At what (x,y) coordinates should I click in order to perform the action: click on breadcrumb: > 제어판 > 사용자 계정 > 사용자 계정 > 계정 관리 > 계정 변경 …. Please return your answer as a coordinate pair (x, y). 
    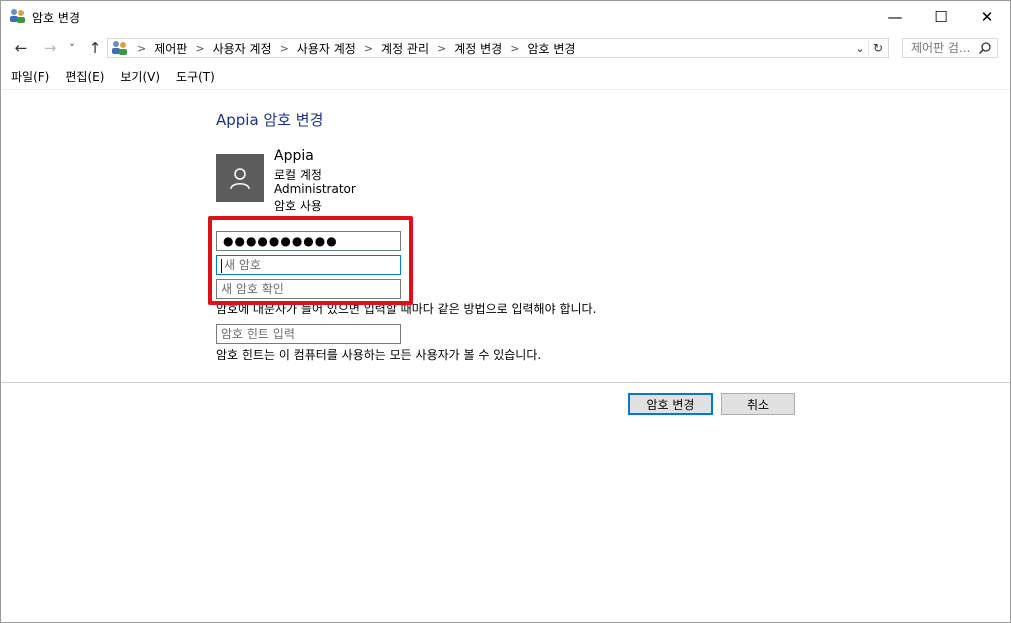
    Looking at the image, I should click on (356, 48).